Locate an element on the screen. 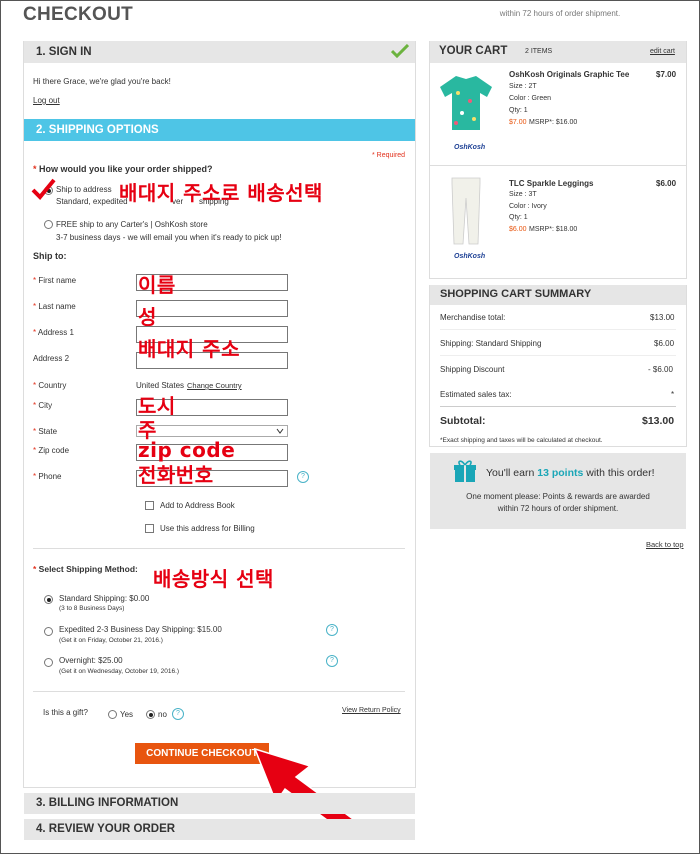 This screenshot has height=854, width=700. shipping-options-header-label: 2. SHIPPING OPTIONS is located at coordinates (97, 130).